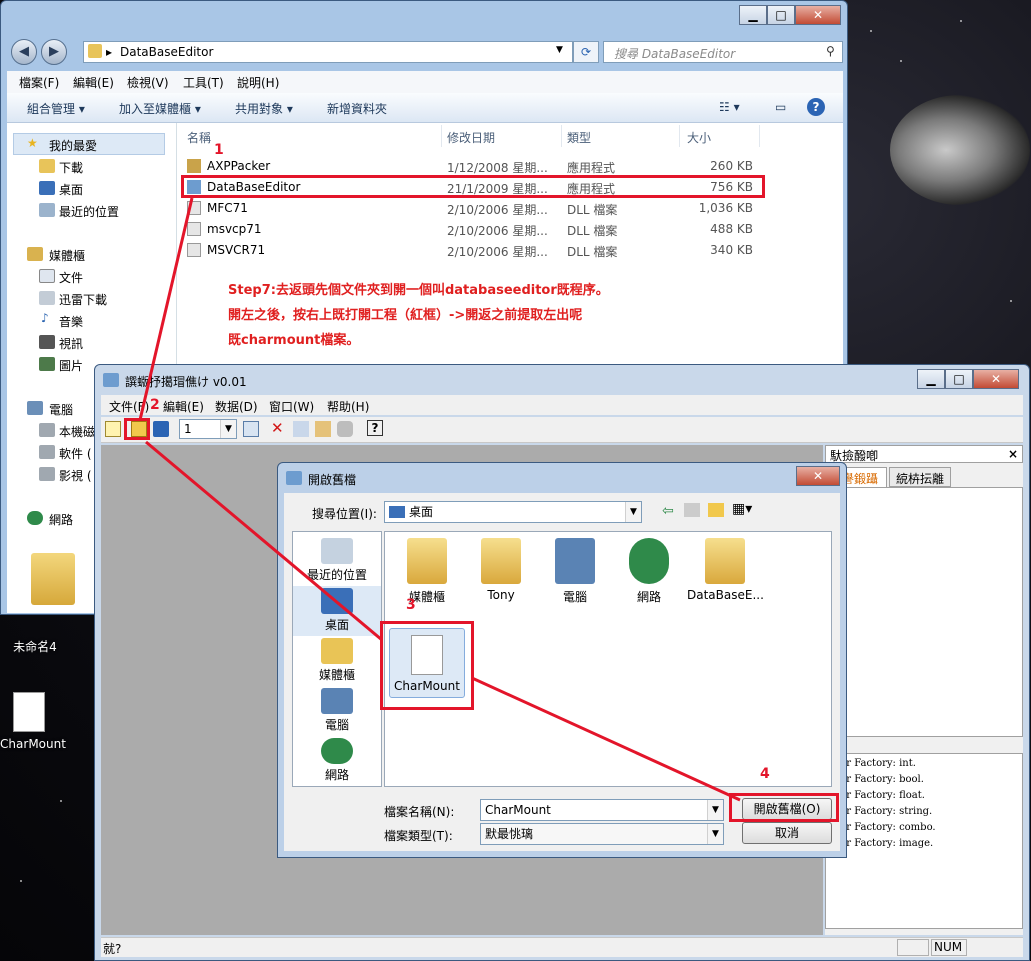 The height and width of the screenshot is (961, 1031). I want to click on back-button: ◀, so click(24, 52).